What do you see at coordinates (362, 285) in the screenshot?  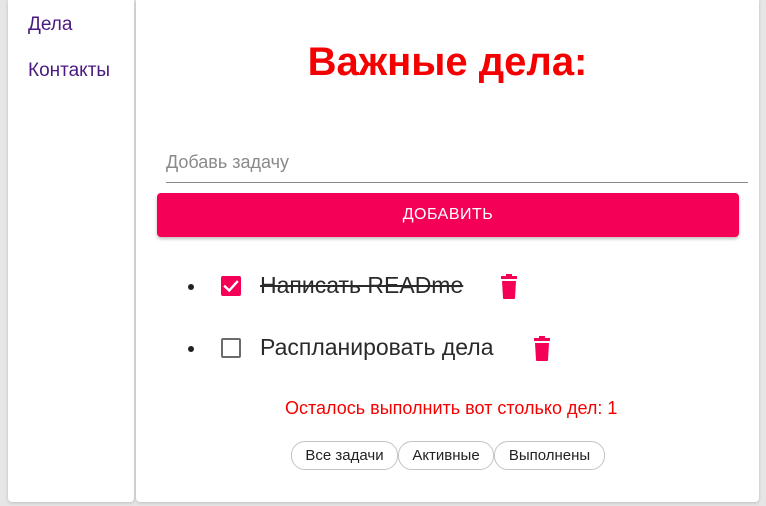 I see `todo-text: Написать READme` at bounding box center [362, 285].